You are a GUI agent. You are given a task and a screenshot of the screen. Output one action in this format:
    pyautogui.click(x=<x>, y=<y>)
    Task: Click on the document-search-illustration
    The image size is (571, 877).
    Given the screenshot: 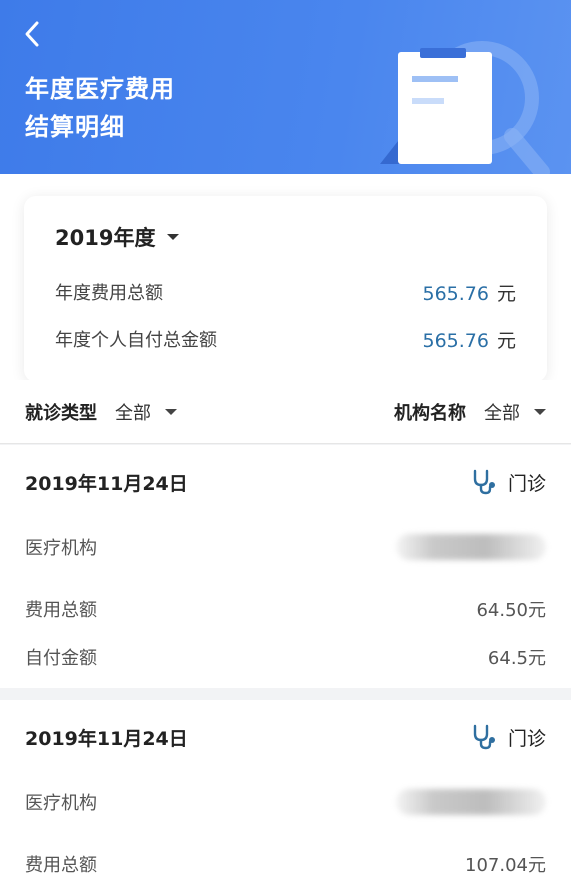 What is the action you would take?
    pyautogui.click(x=465, y=107)
    